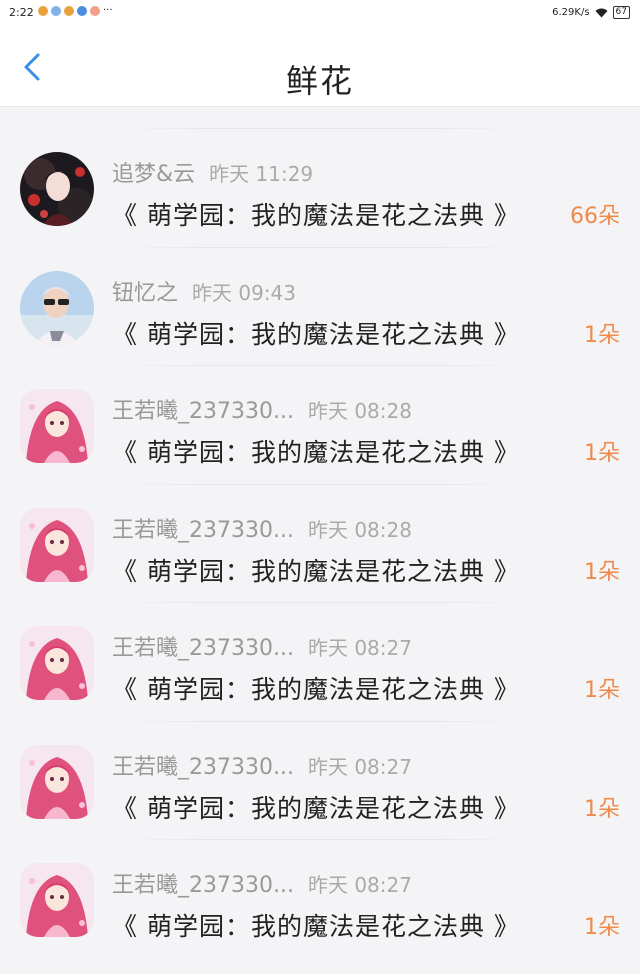  Describe the element at coordinates (595, 216) in the screenshot. I see `flower-count: 66朵` at that location.